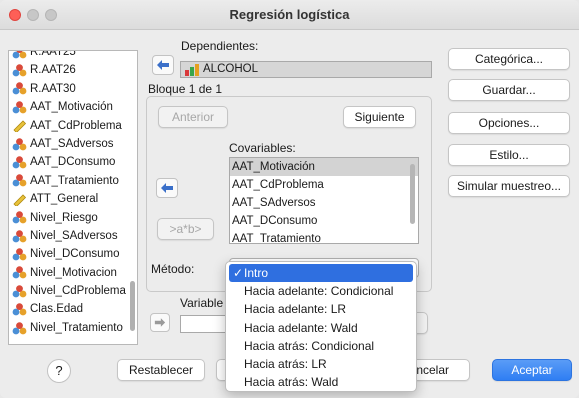 The image size is (579, 398). I want to click on variable-list-item: R.AAT25, so click(73, 55).